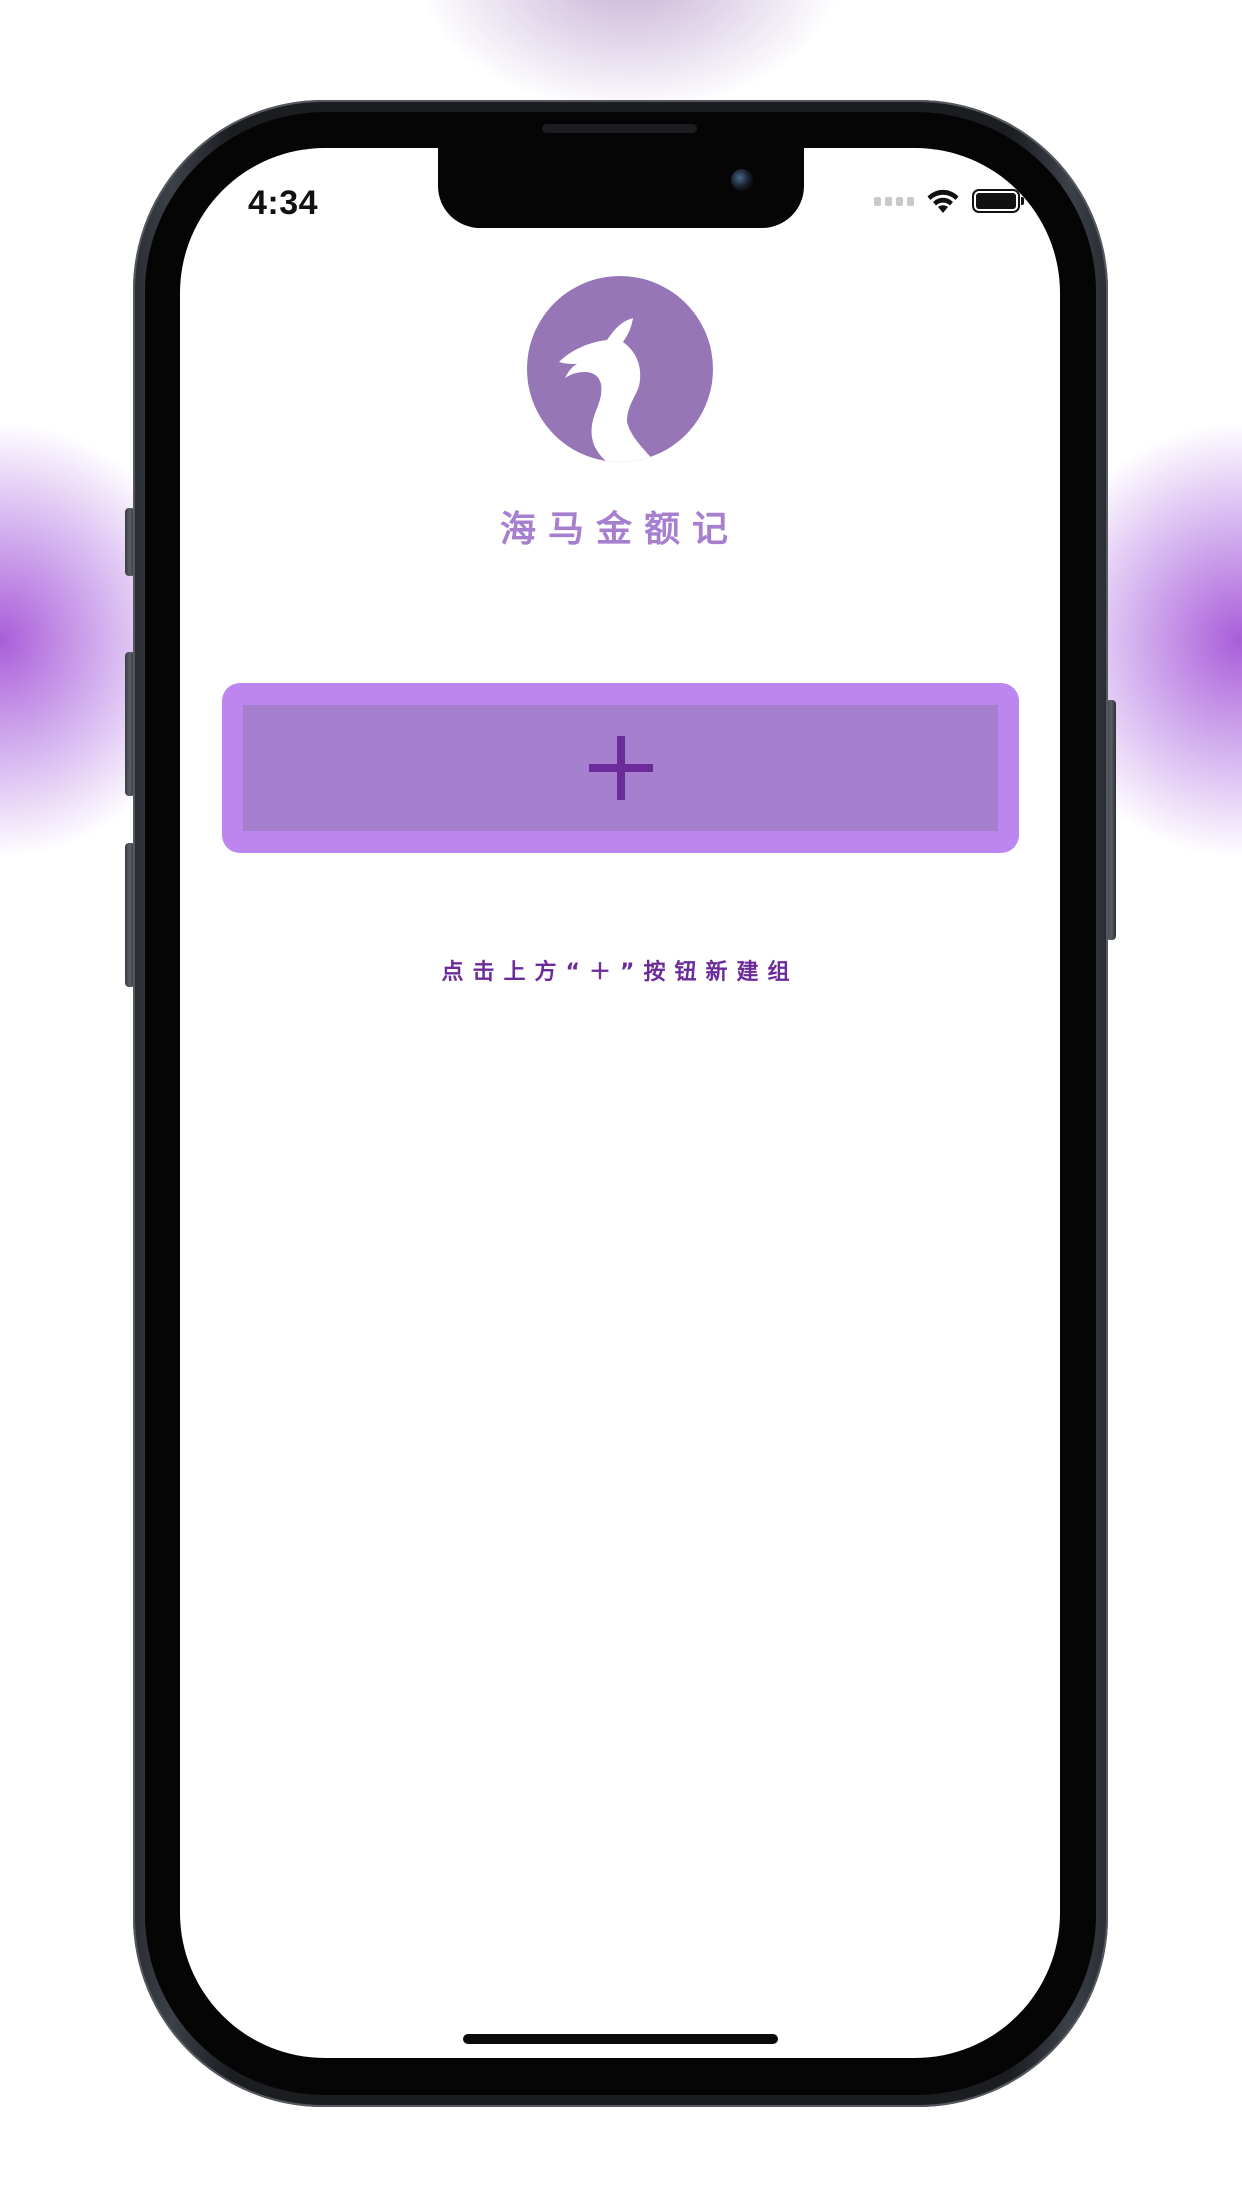  I want to click on add-group-button, so click(620, 768).